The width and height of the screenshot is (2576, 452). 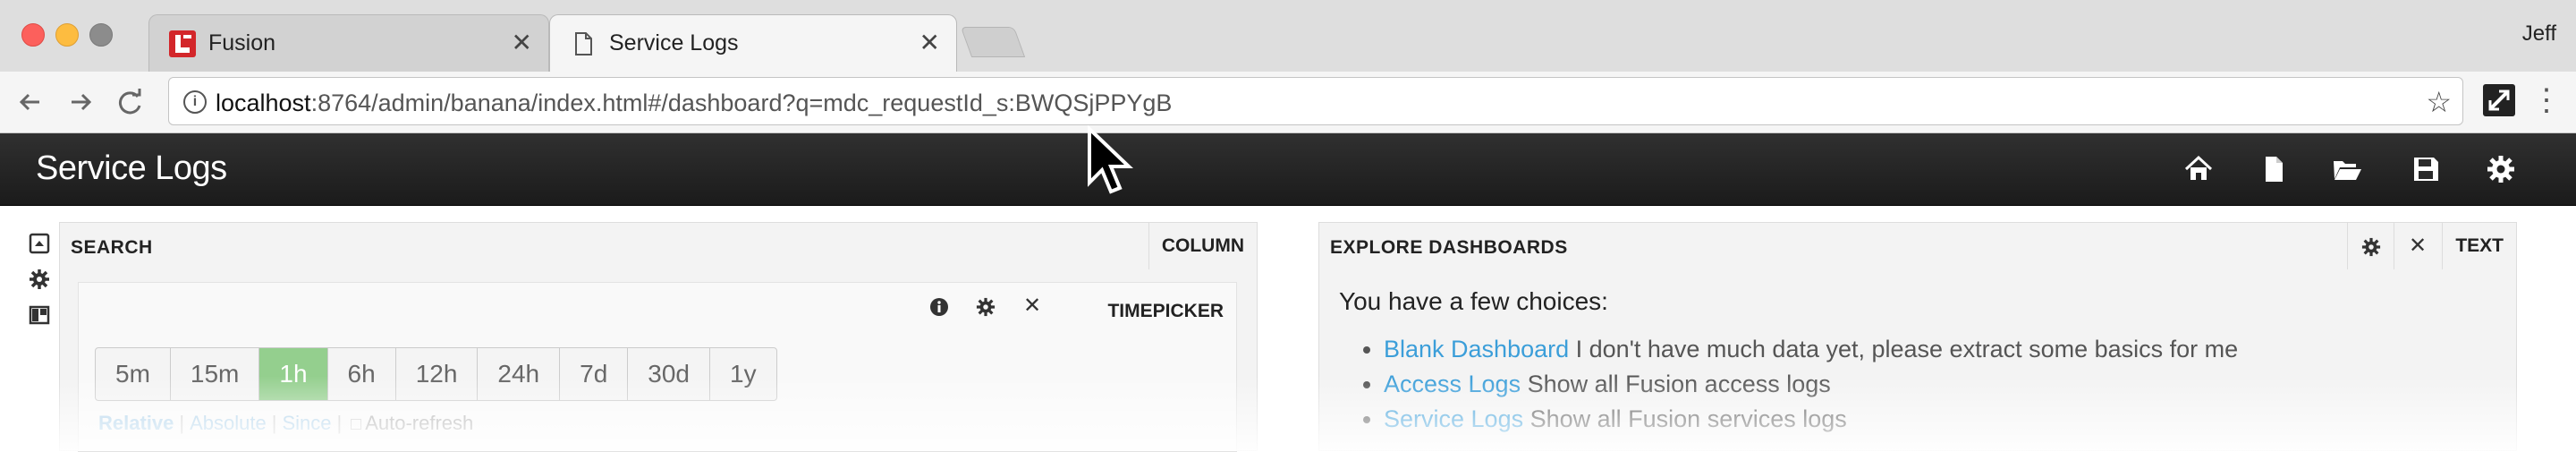 I want to click on reload-icon, so click(x=130, y=102).